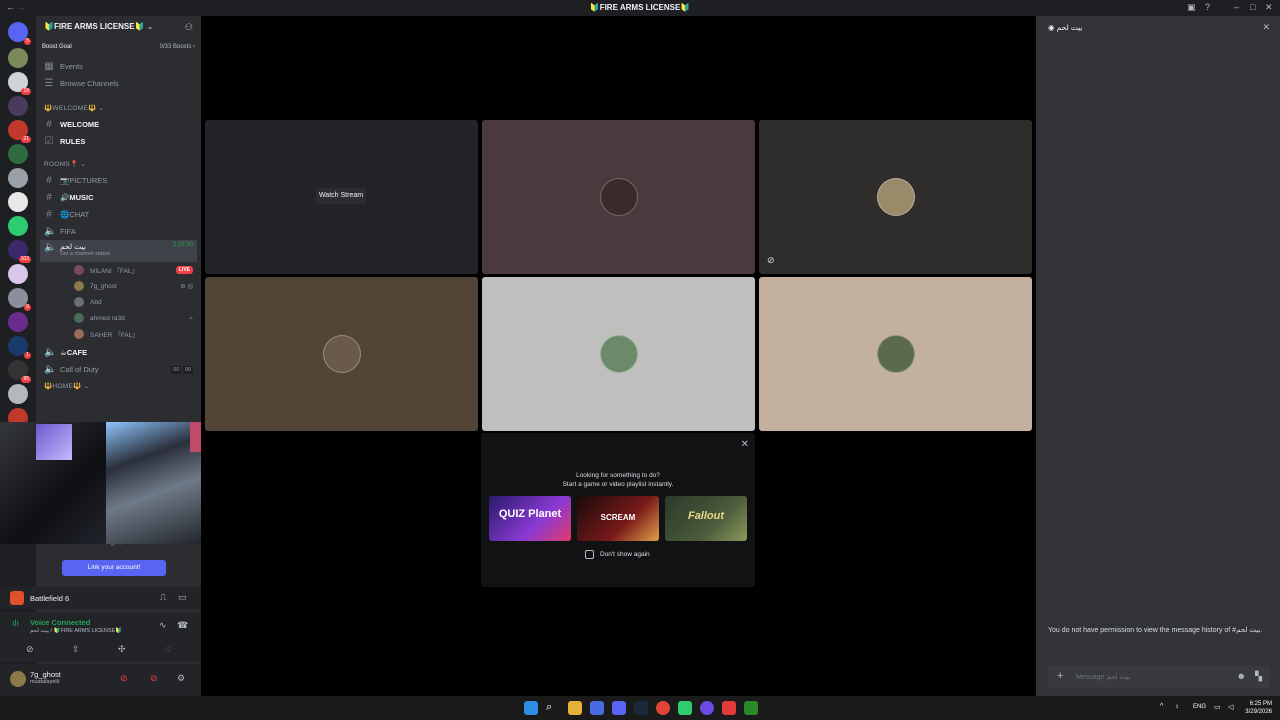 This screenshot has height=720, width=1280. Describe the element at coordinates (182, 625) in the screenshot. I see `disconnect-icon: ☎` at that location.